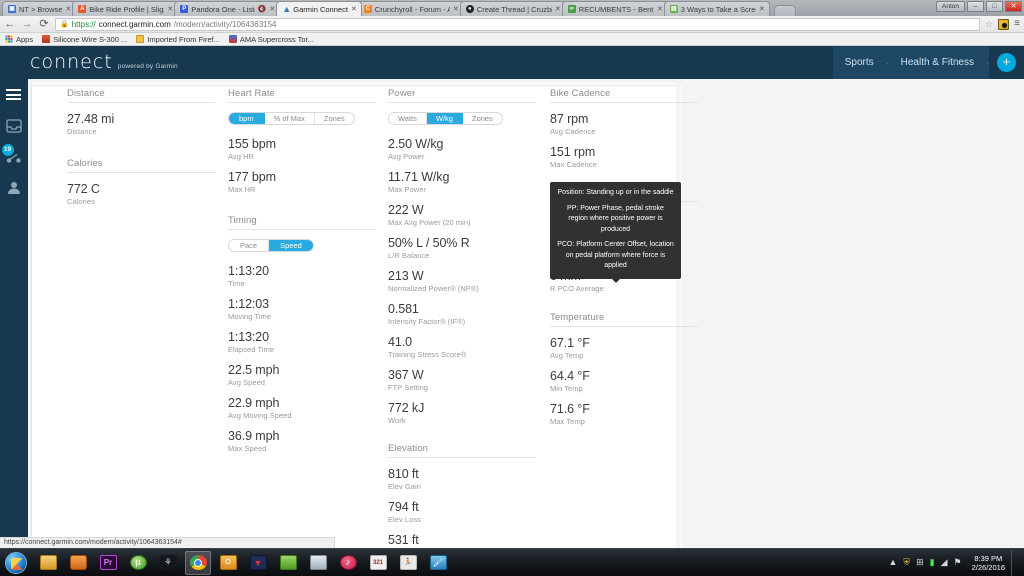 Image resolution: width=1024 pixels, height=576 pixels. I want to click on chrome-menu-icon: ≡, so click(1017, 24).